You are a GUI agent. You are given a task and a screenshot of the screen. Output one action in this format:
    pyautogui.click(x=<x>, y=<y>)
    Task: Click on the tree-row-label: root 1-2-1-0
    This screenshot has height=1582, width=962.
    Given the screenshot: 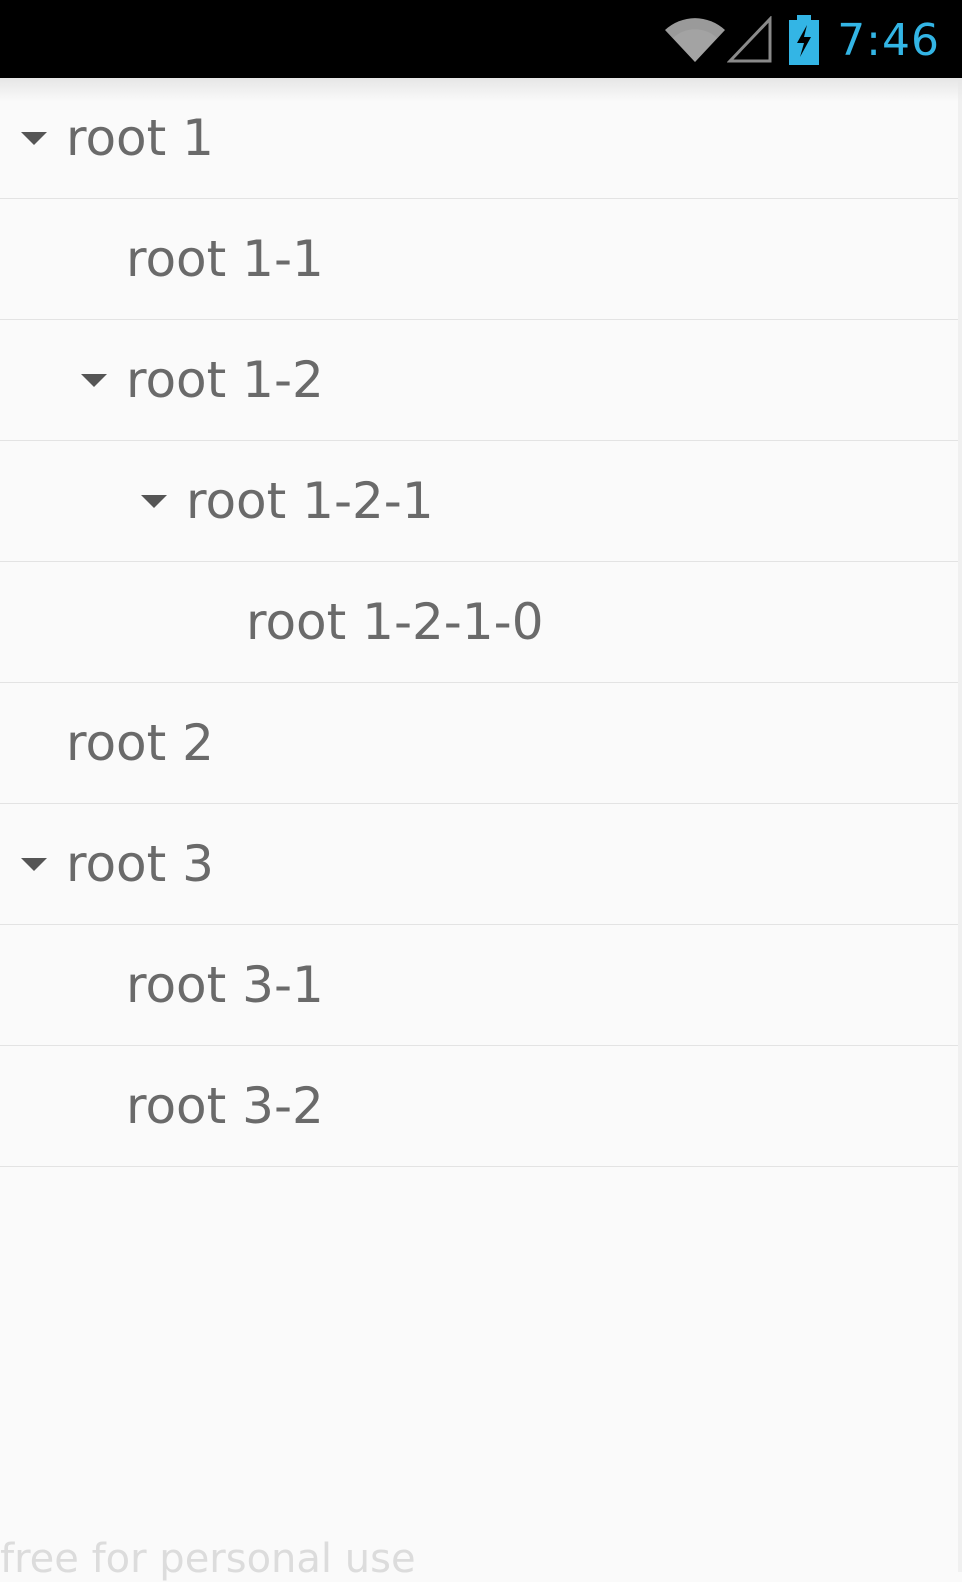 What is the action you would take?
    pyautogui.click(x=395, y=622)
    